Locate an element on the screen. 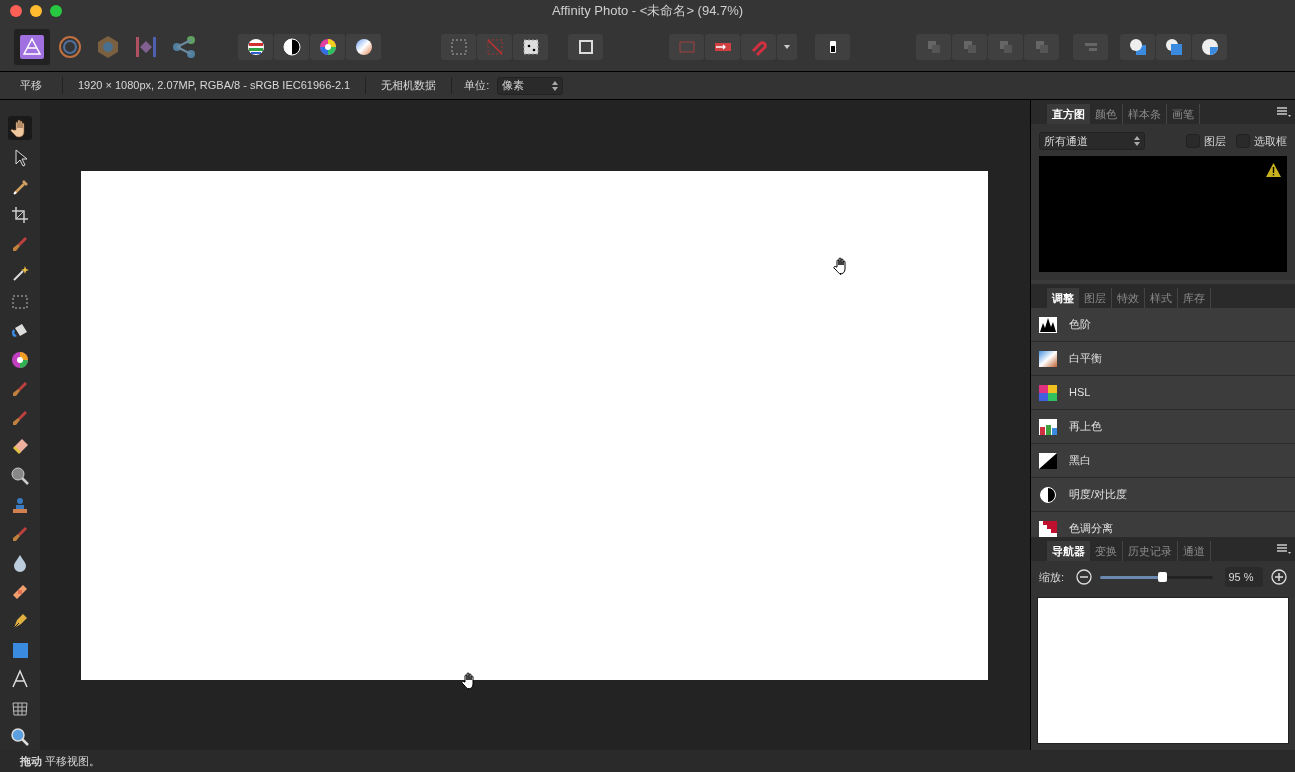  zoom-in-icon is located at coordinates (1279, 577).